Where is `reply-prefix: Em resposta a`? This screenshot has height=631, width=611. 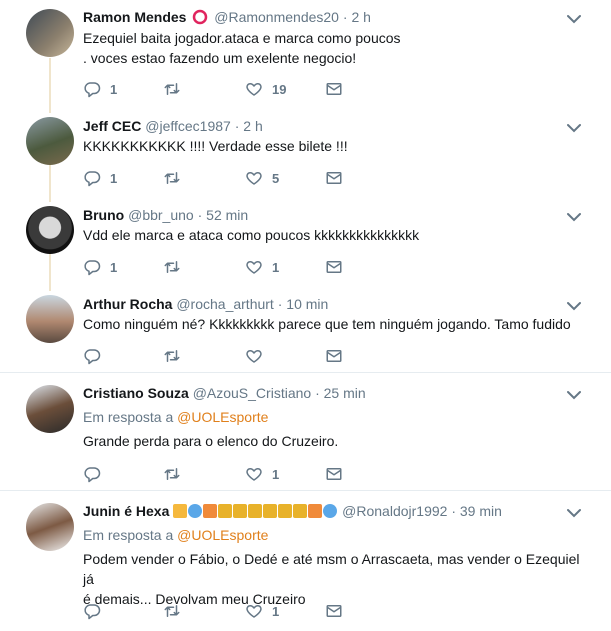 reply-prefix: Em resposta a is located at coordinates (128, 417).